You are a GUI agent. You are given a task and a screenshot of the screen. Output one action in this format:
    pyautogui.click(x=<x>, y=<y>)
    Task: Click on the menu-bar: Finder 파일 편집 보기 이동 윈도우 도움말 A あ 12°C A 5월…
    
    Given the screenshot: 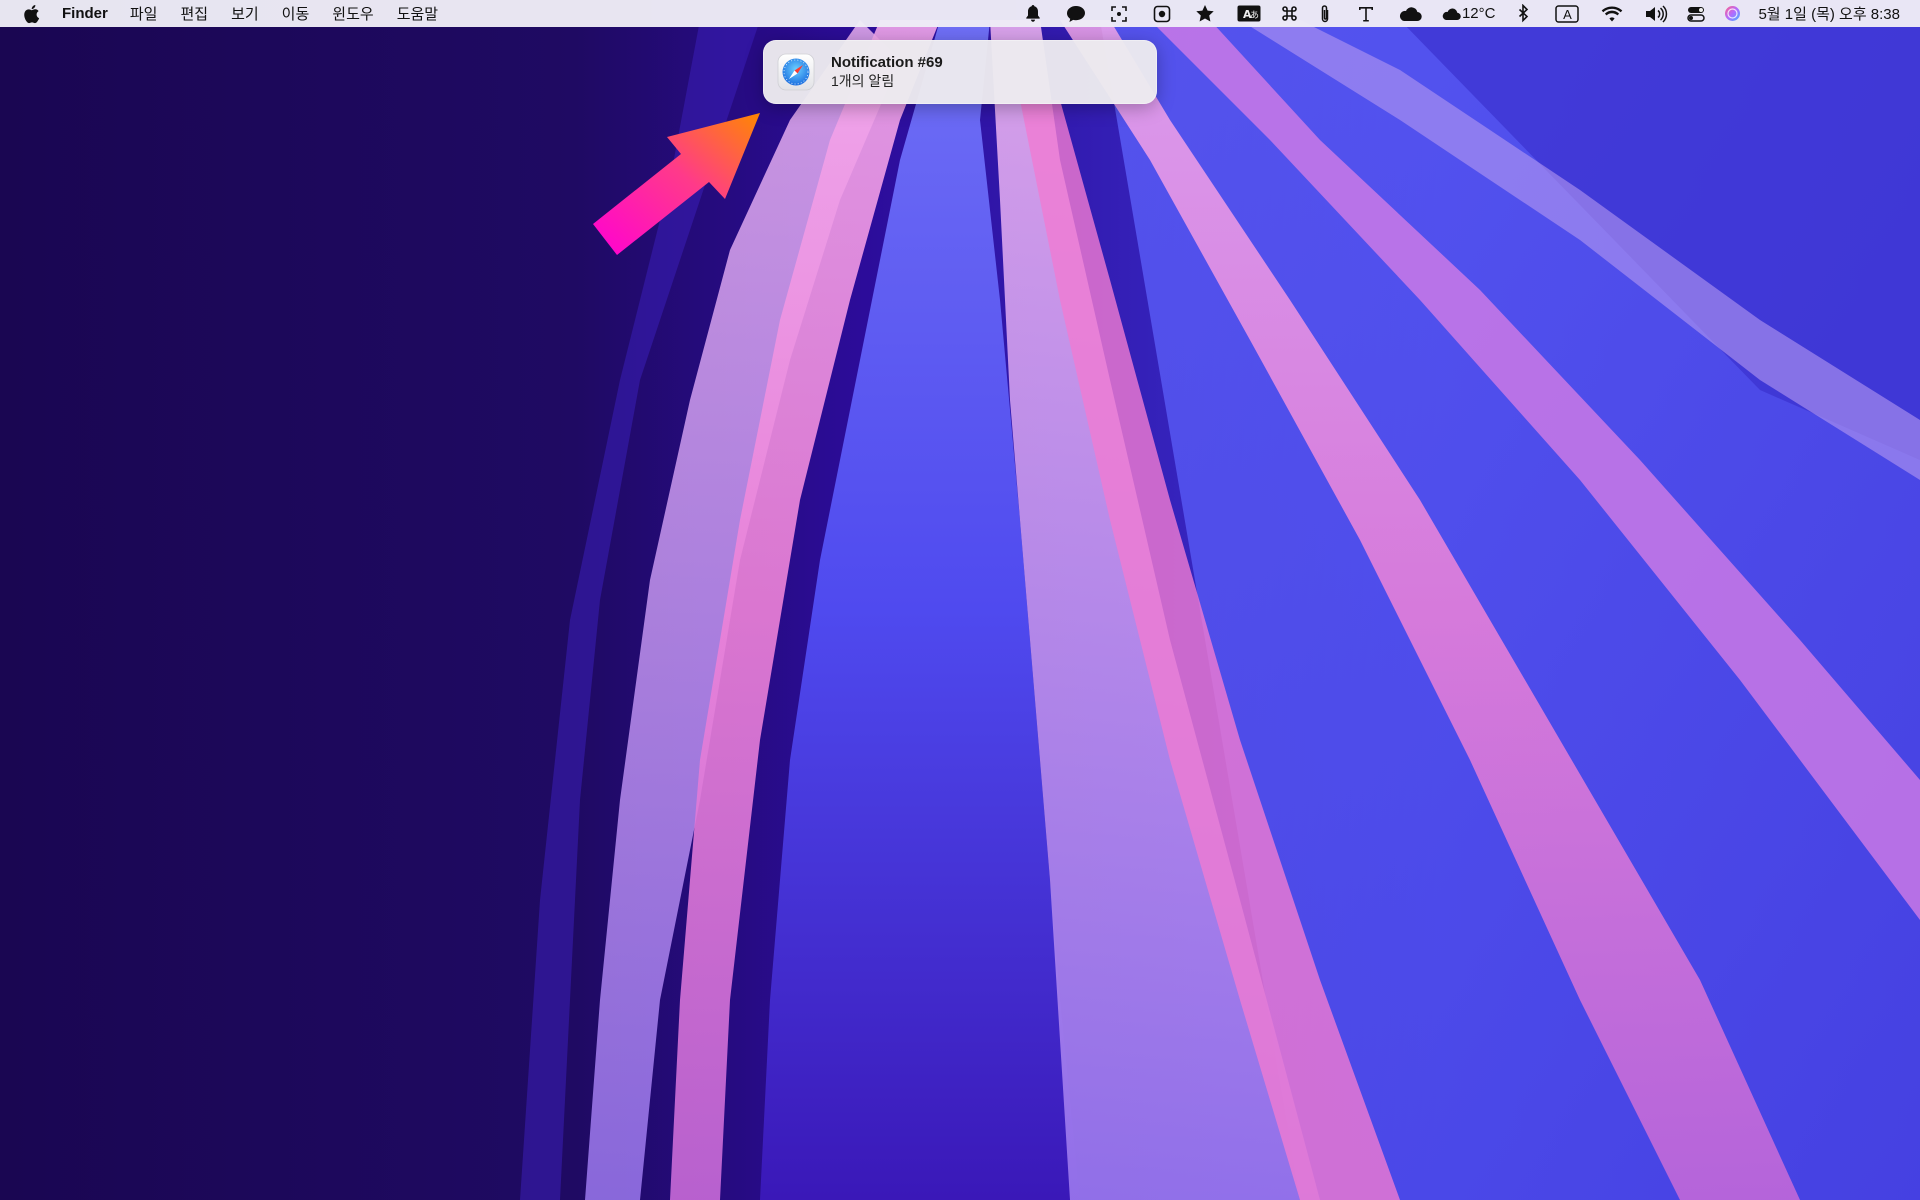 What is the action you would take?
    pyautogui.click(x=960, y=13)
    